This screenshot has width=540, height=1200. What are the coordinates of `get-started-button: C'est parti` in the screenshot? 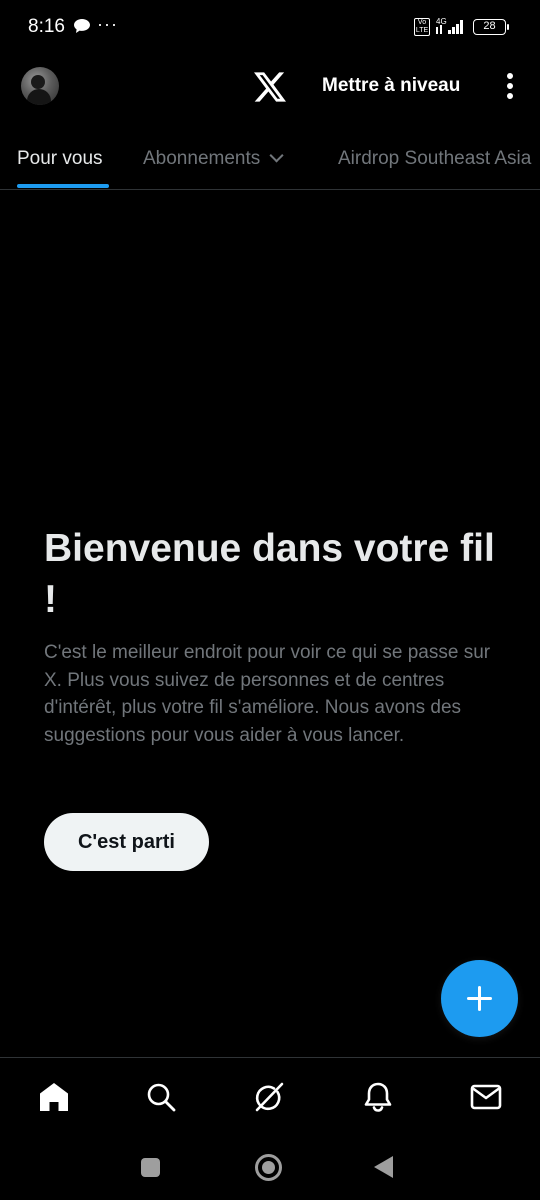 It's located at (126, 842).